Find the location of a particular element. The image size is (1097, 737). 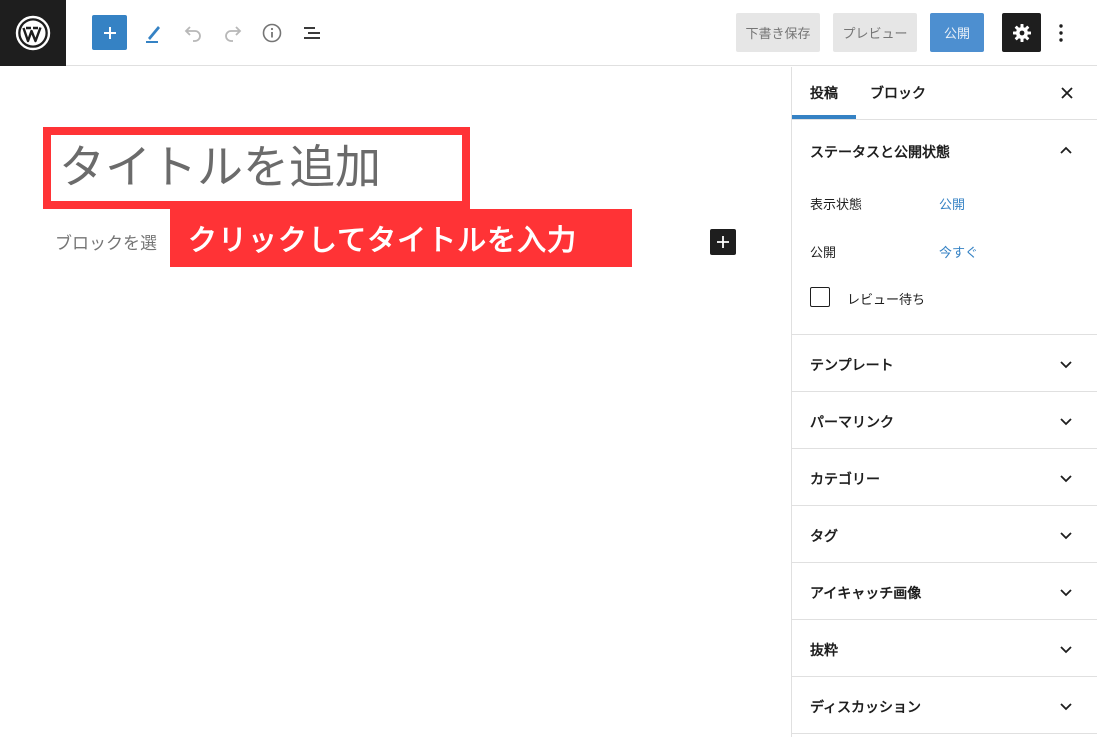

tab-block: ブロック is located at coordinates (898, 93).